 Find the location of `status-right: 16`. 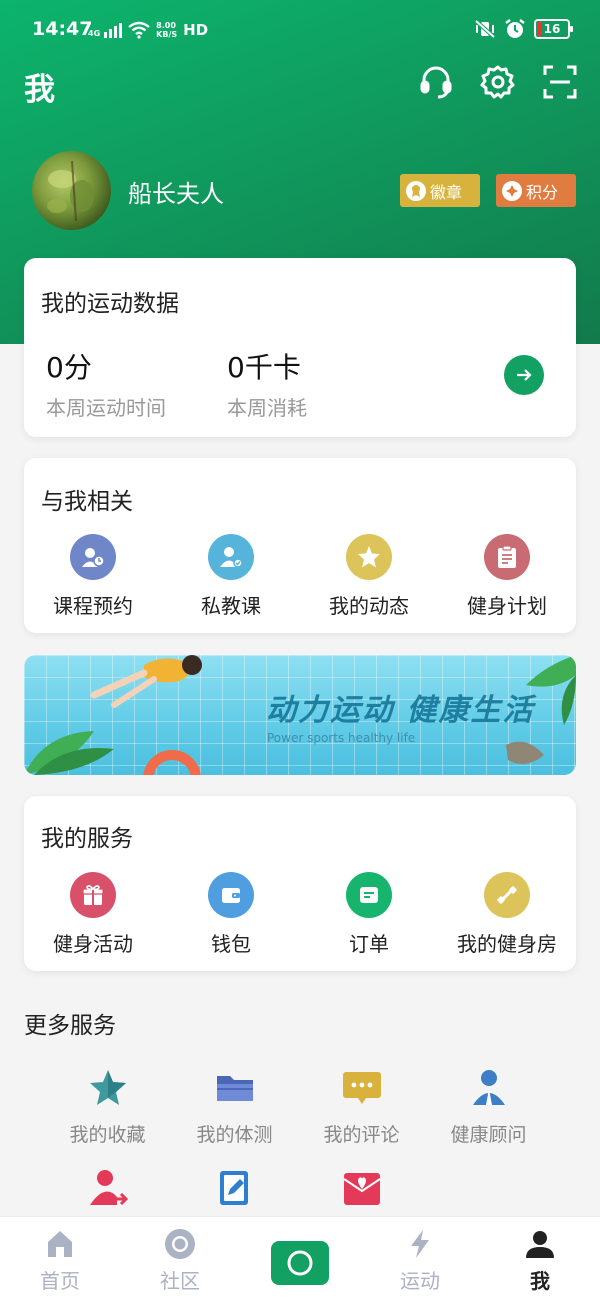

status-right: 16 is located at coordinates (523, 29).